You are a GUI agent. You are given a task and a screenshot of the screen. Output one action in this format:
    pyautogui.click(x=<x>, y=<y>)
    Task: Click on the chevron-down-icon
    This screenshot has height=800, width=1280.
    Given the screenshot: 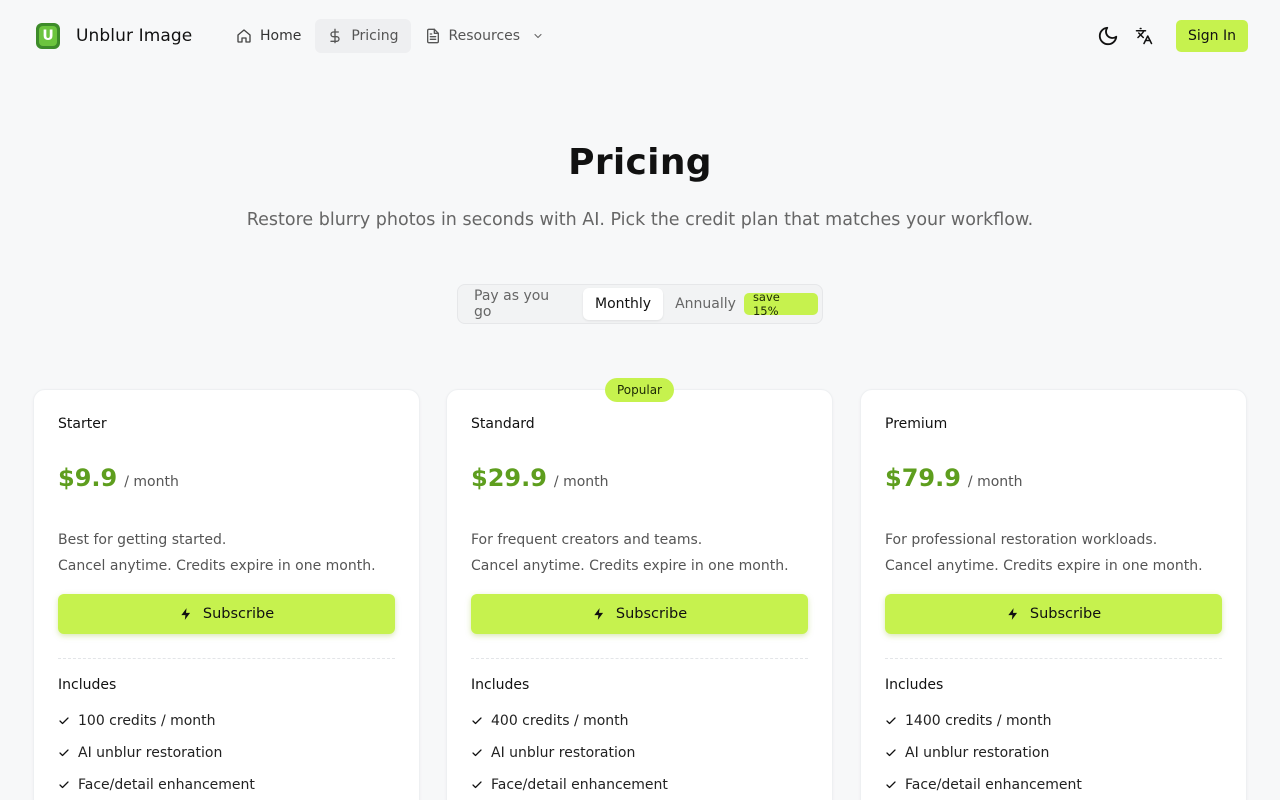 What is the action you would take?
    pyautogui.click(x=538, y=36)
    